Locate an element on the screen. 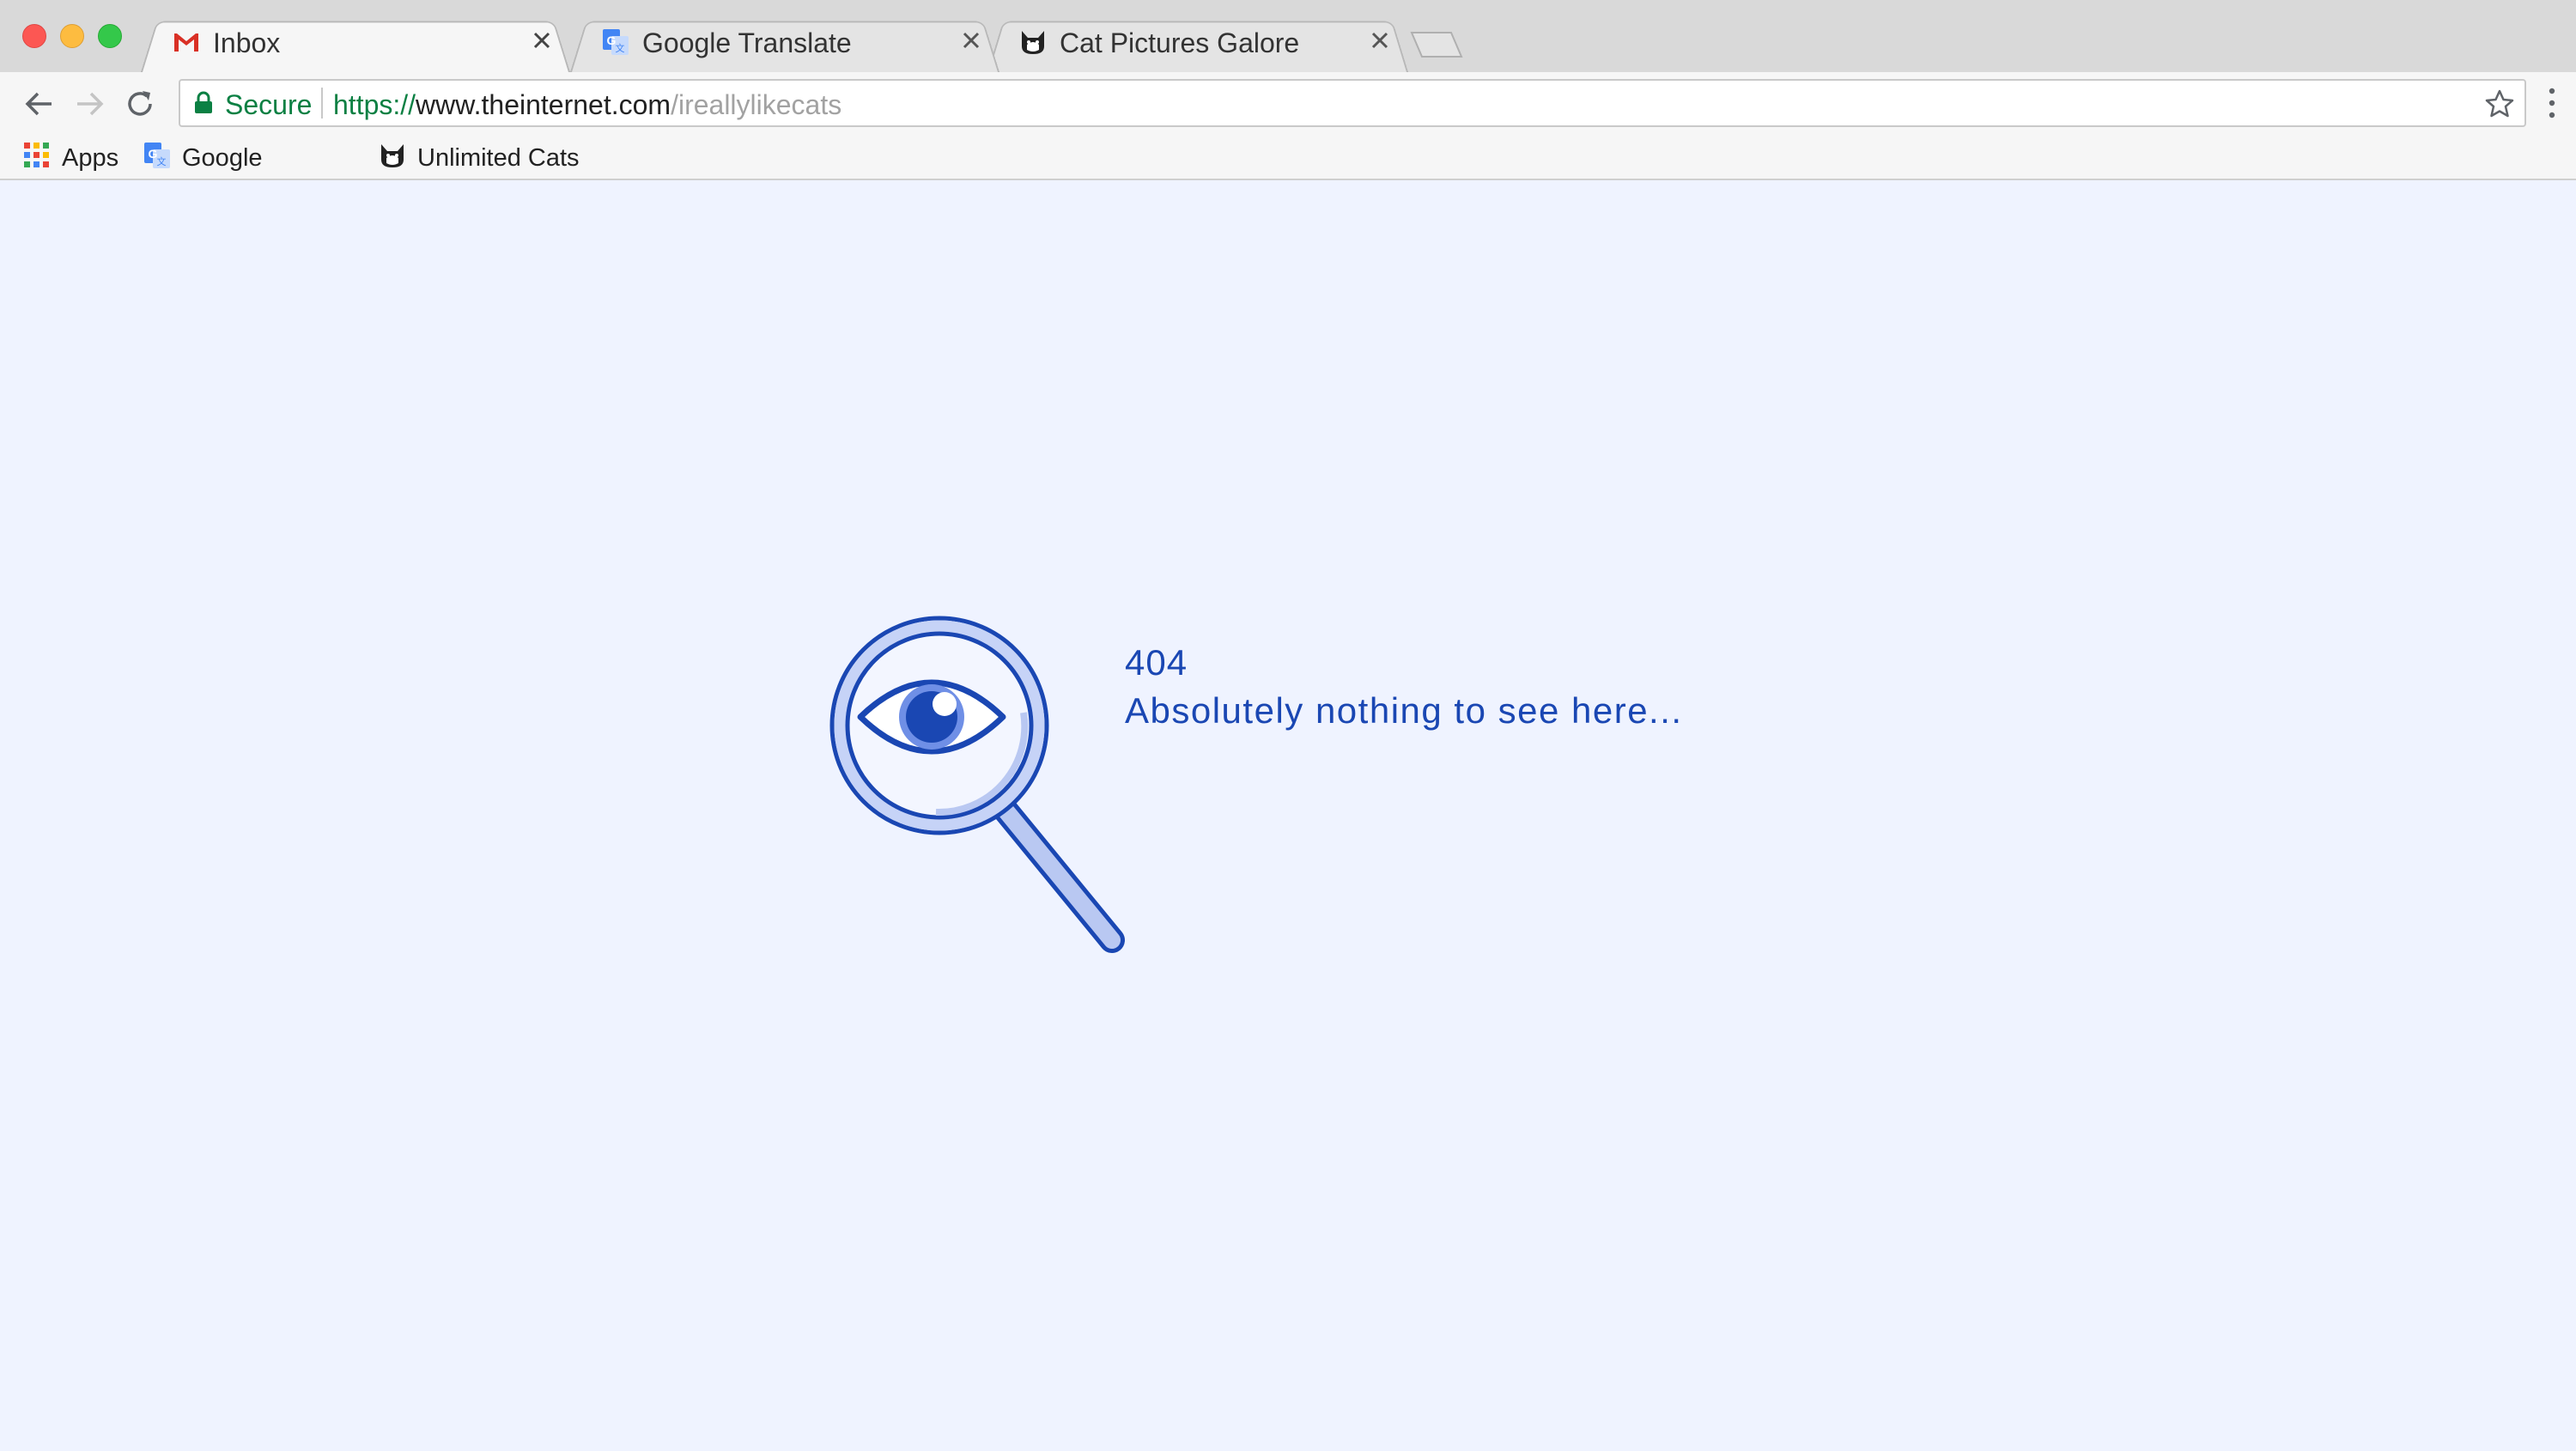 The height and width of the screenshot is (1451, 2576). bookmark-star-icon is located at coordinates (2500, 104).